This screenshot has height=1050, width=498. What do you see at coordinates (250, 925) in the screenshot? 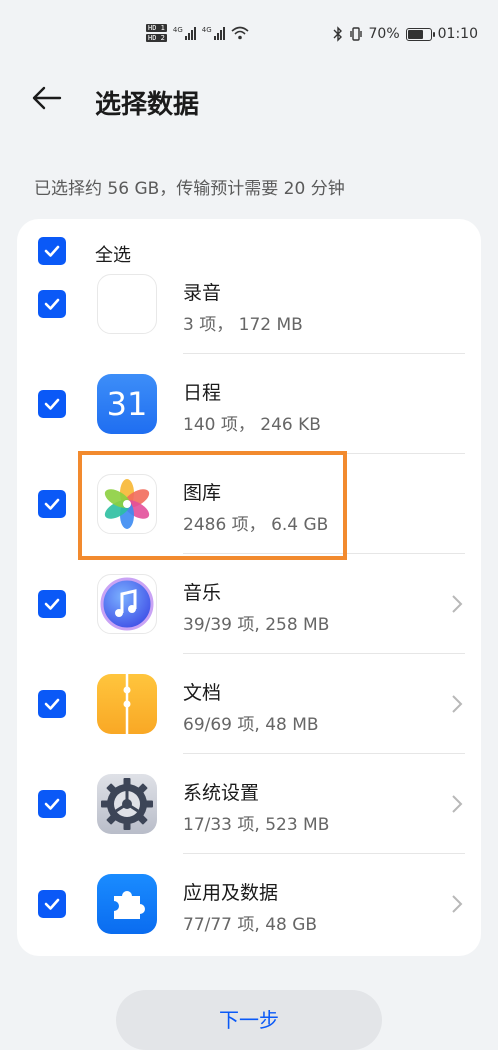
I see `item-detail: 77/77 项, 48 GB` at bounding box center [250, 925].